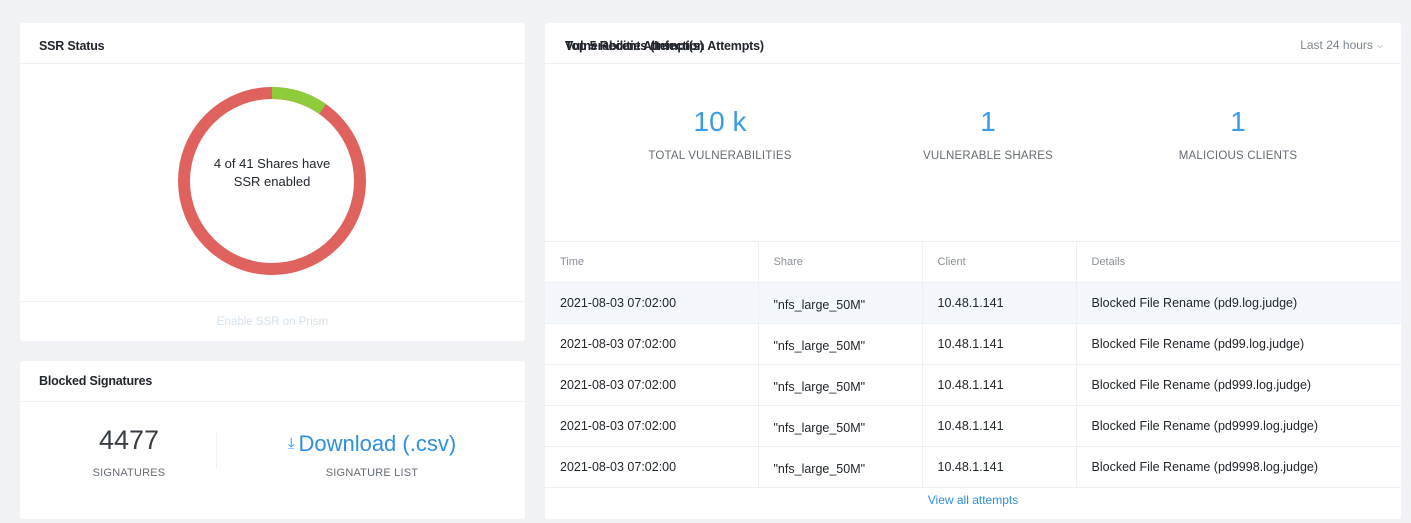 This screenshot has height=523, width=1411. I want to click on stat-label: VULNERABLE SHARES, so click(988, 156).